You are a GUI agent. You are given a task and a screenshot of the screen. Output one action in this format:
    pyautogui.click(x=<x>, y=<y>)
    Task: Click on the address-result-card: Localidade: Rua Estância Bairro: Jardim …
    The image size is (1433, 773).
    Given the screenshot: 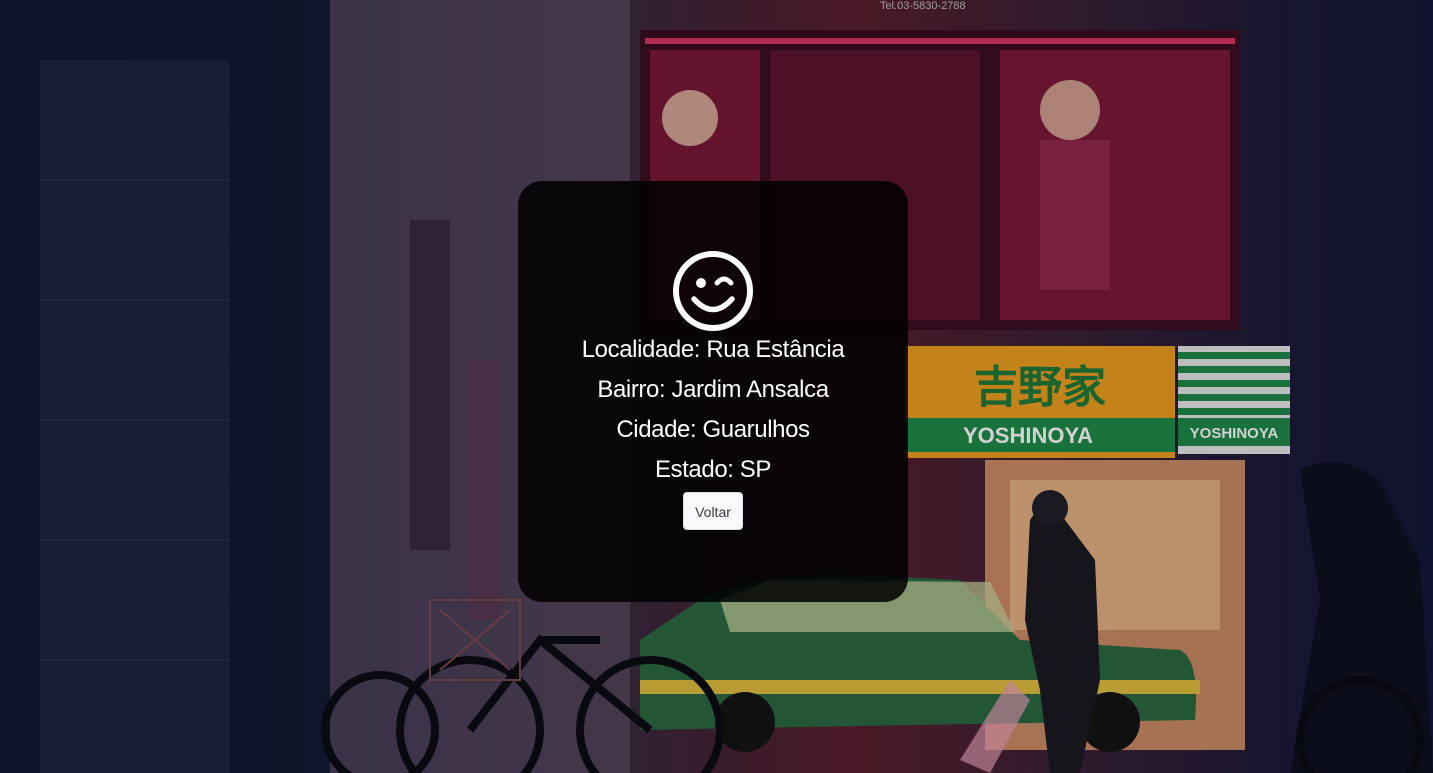 What is the action you would take?
    pyautogui.click(x=713, y=391)
    